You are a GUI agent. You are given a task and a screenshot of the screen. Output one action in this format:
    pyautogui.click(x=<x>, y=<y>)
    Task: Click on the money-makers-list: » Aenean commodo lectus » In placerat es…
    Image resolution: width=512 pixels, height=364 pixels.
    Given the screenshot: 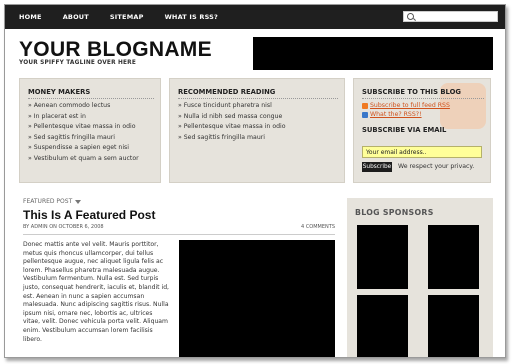 What is the action you would take?
    pyautogui.click(x=83, y=132)
    